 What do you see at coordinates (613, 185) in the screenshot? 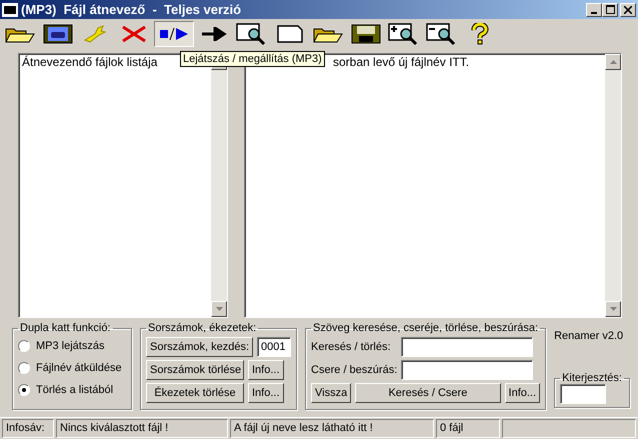
I see `scrollbar` at bounding box center [613, 185].